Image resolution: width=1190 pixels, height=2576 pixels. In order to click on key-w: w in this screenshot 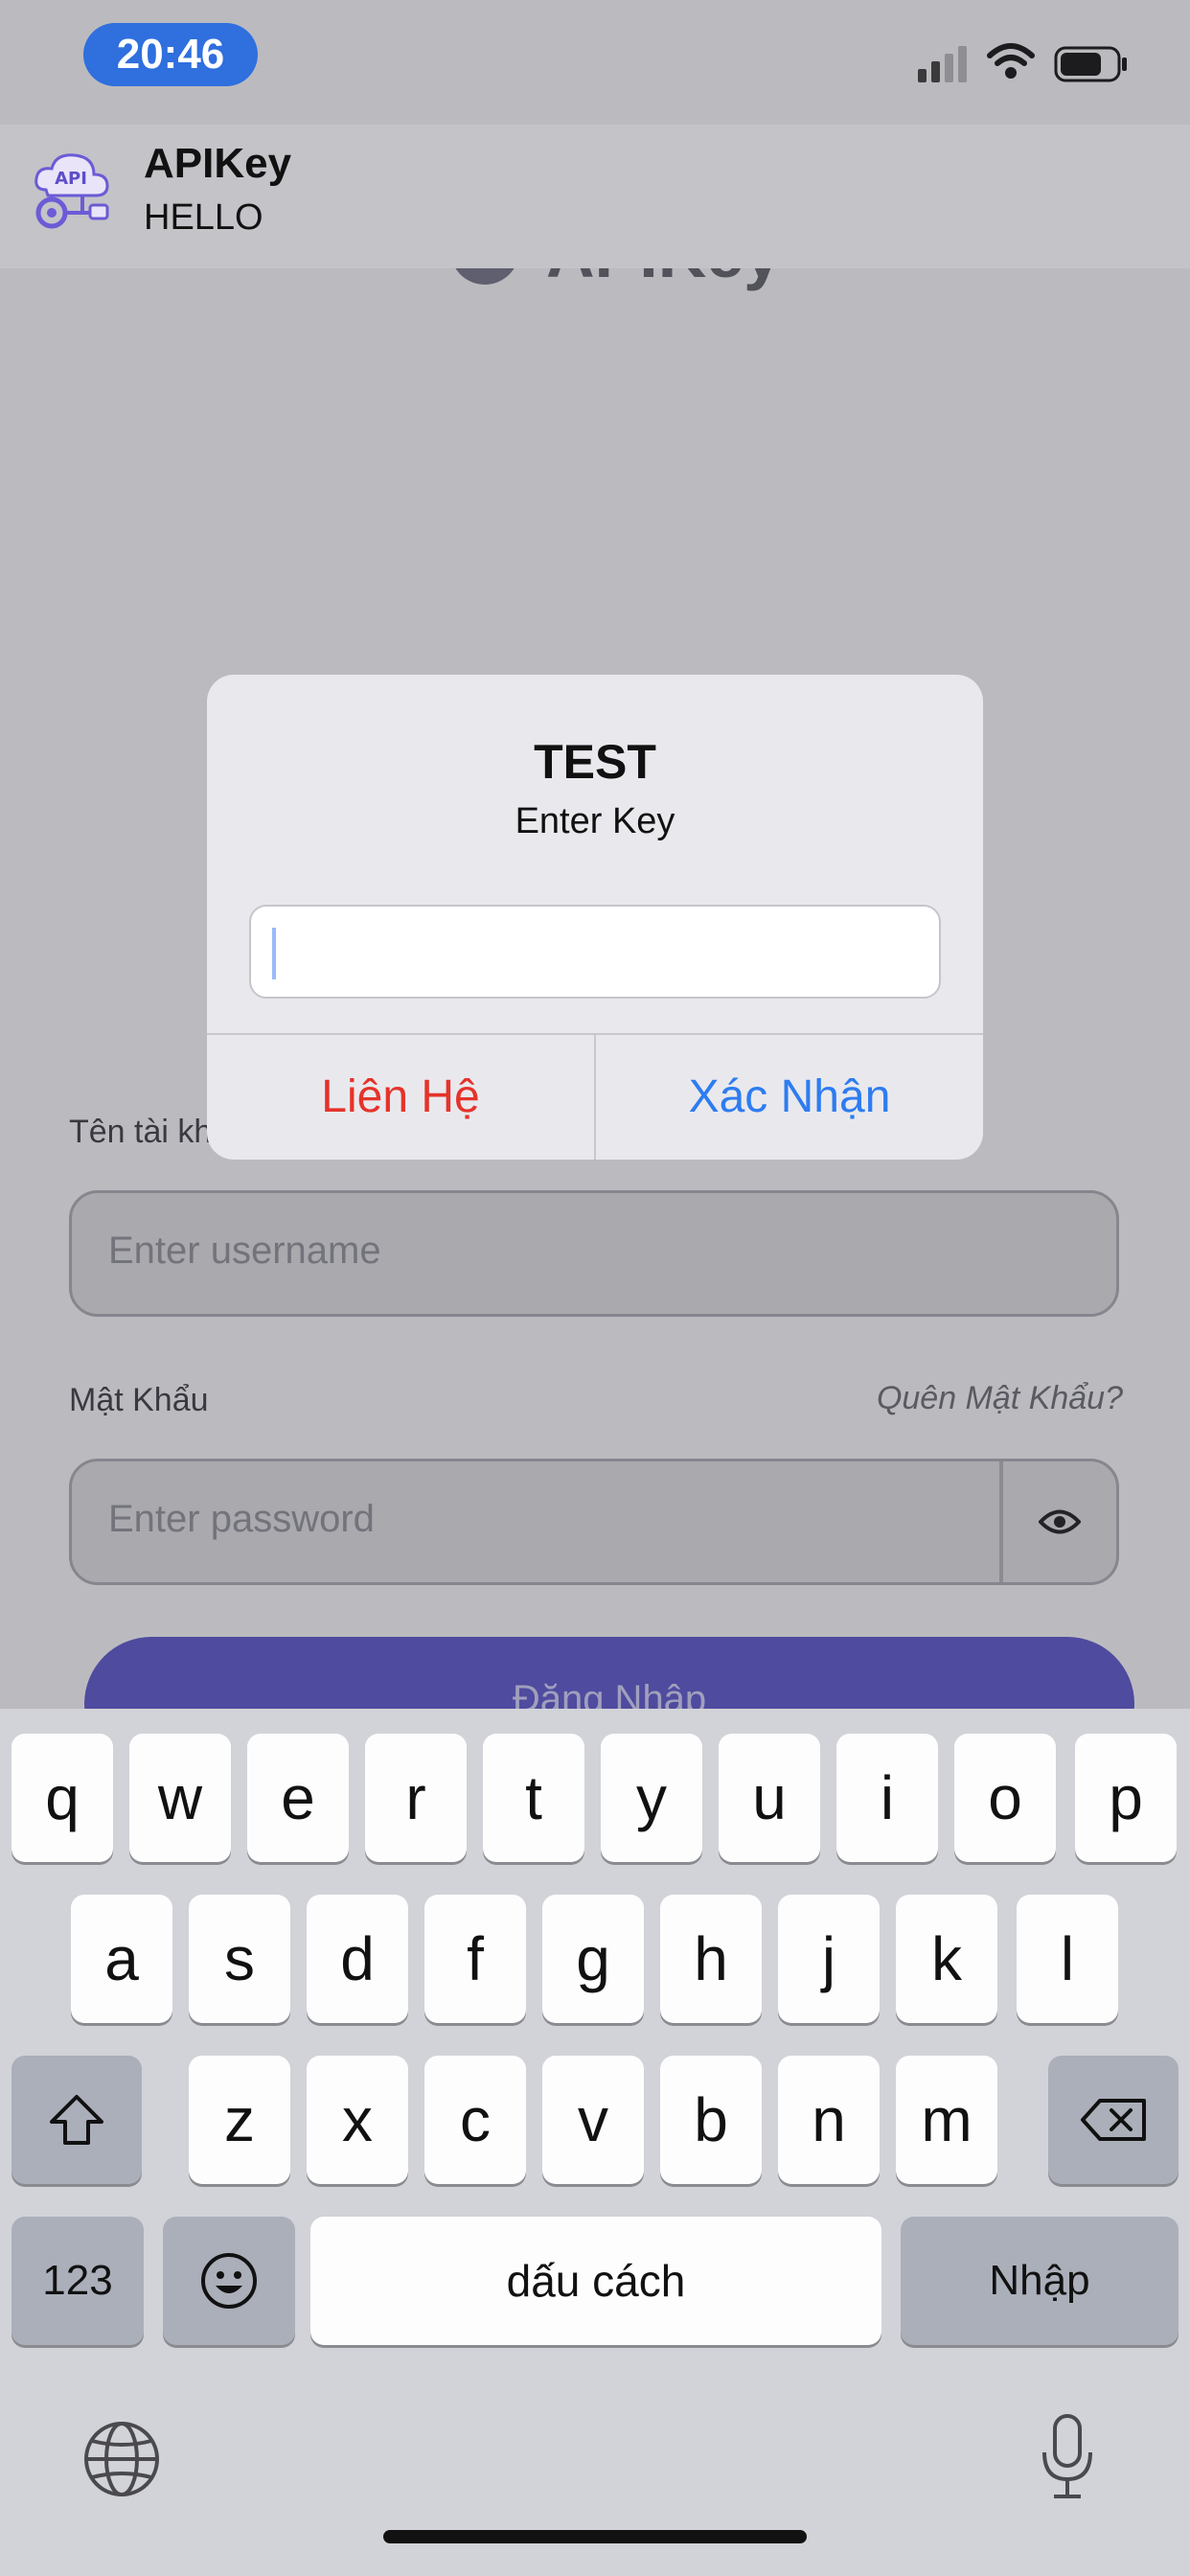, I will do `click(180, 1798)`.